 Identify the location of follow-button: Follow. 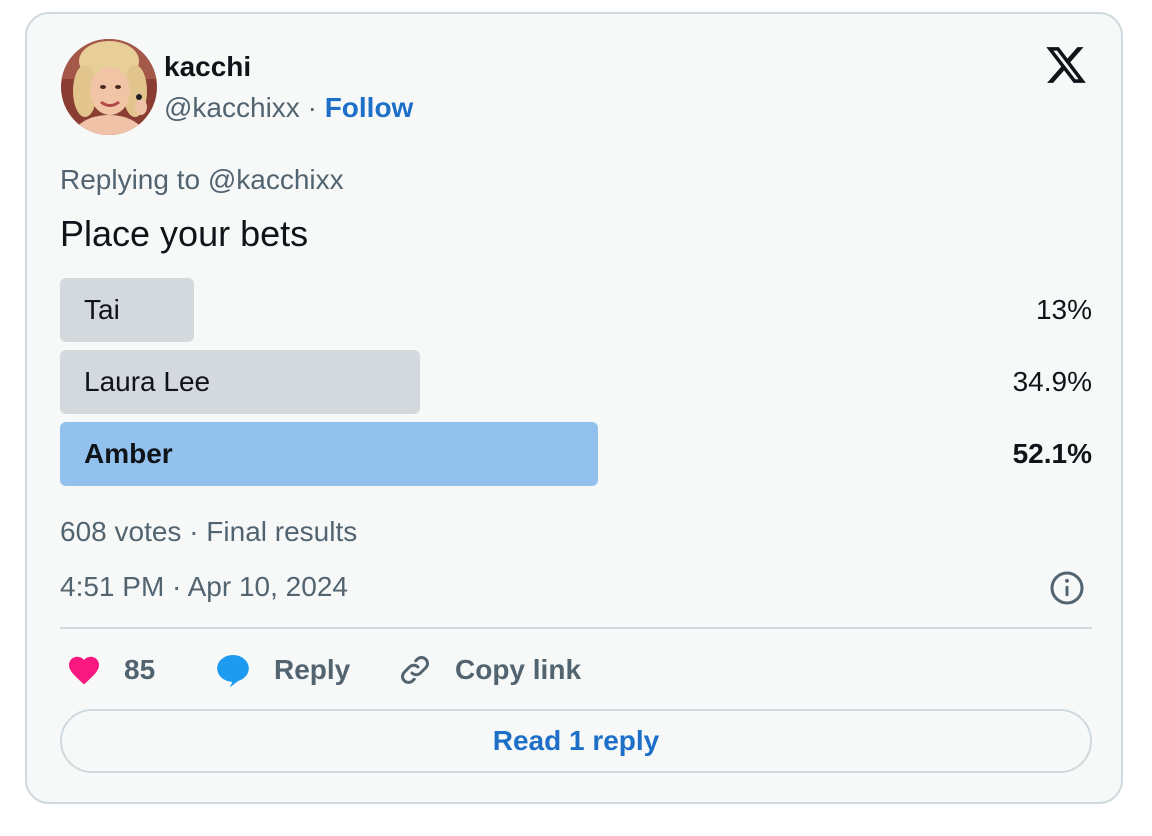
(369, 107).